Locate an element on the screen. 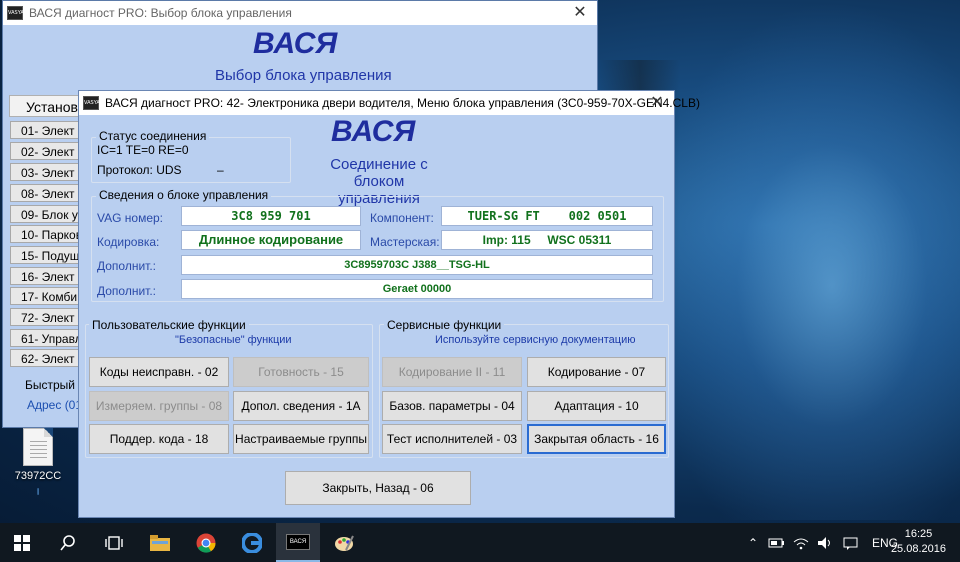 This screenshot has height=562, width=960. control-unit-list-item: 03- Элект is located at coordinates (47, 172).